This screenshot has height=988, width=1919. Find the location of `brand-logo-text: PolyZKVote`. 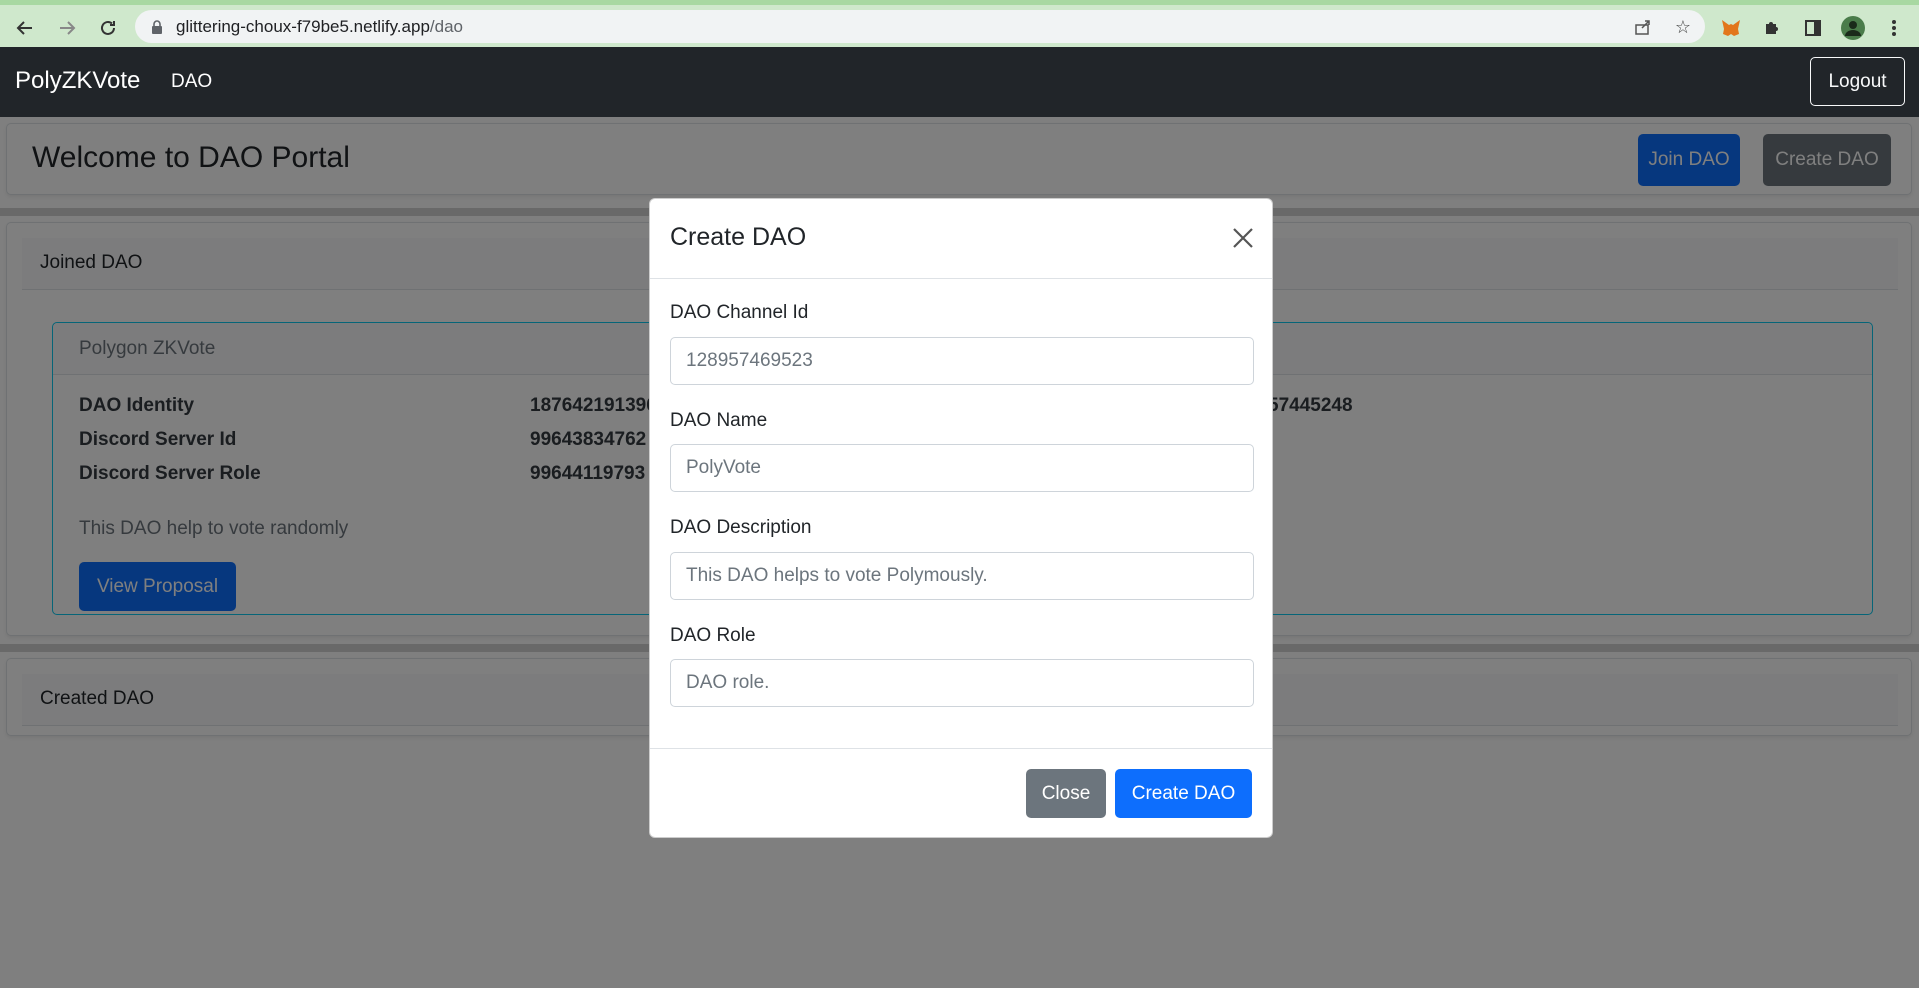

brand-logo-text: PolyZKVote is located at coordinates (77, 81).